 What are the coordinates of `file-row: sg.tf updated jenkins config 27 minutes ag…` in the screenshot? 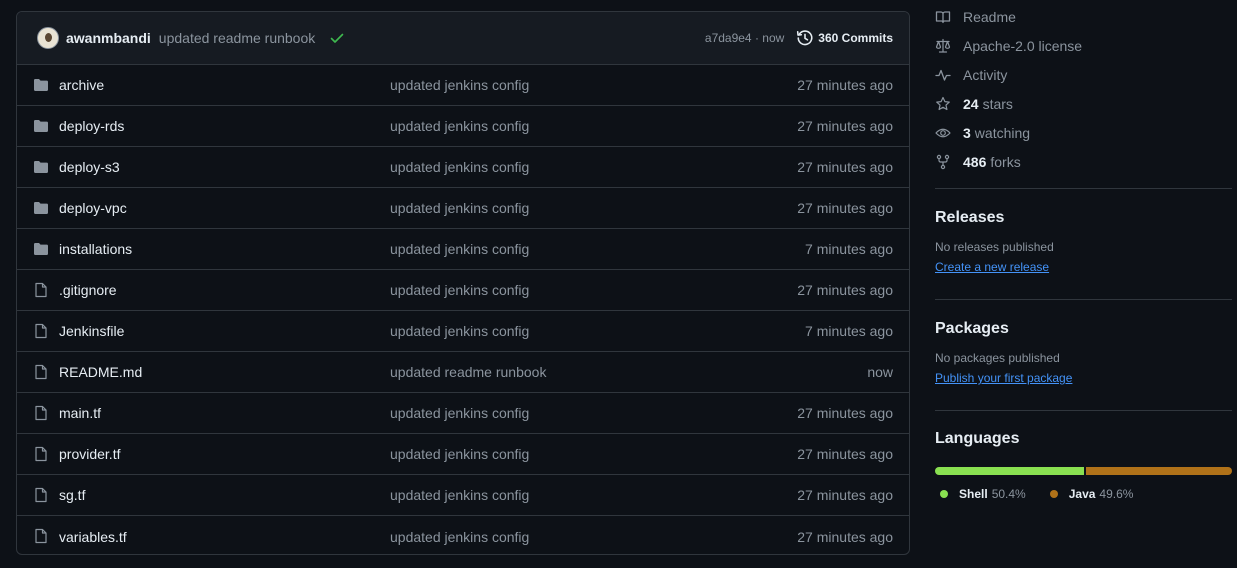 It's located at (463, 495).